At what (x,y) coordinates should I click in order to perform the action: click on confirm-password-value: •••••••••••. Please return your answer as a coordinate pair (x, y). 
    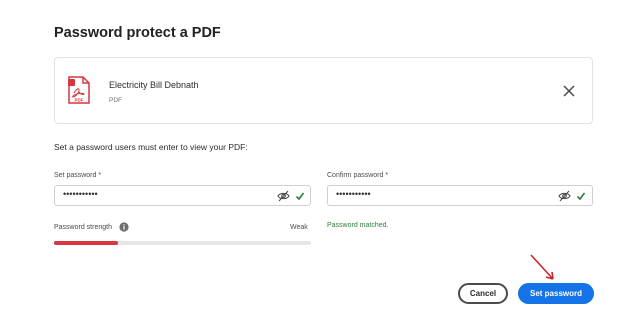
    Looking at the image, I should click on (353, 194).